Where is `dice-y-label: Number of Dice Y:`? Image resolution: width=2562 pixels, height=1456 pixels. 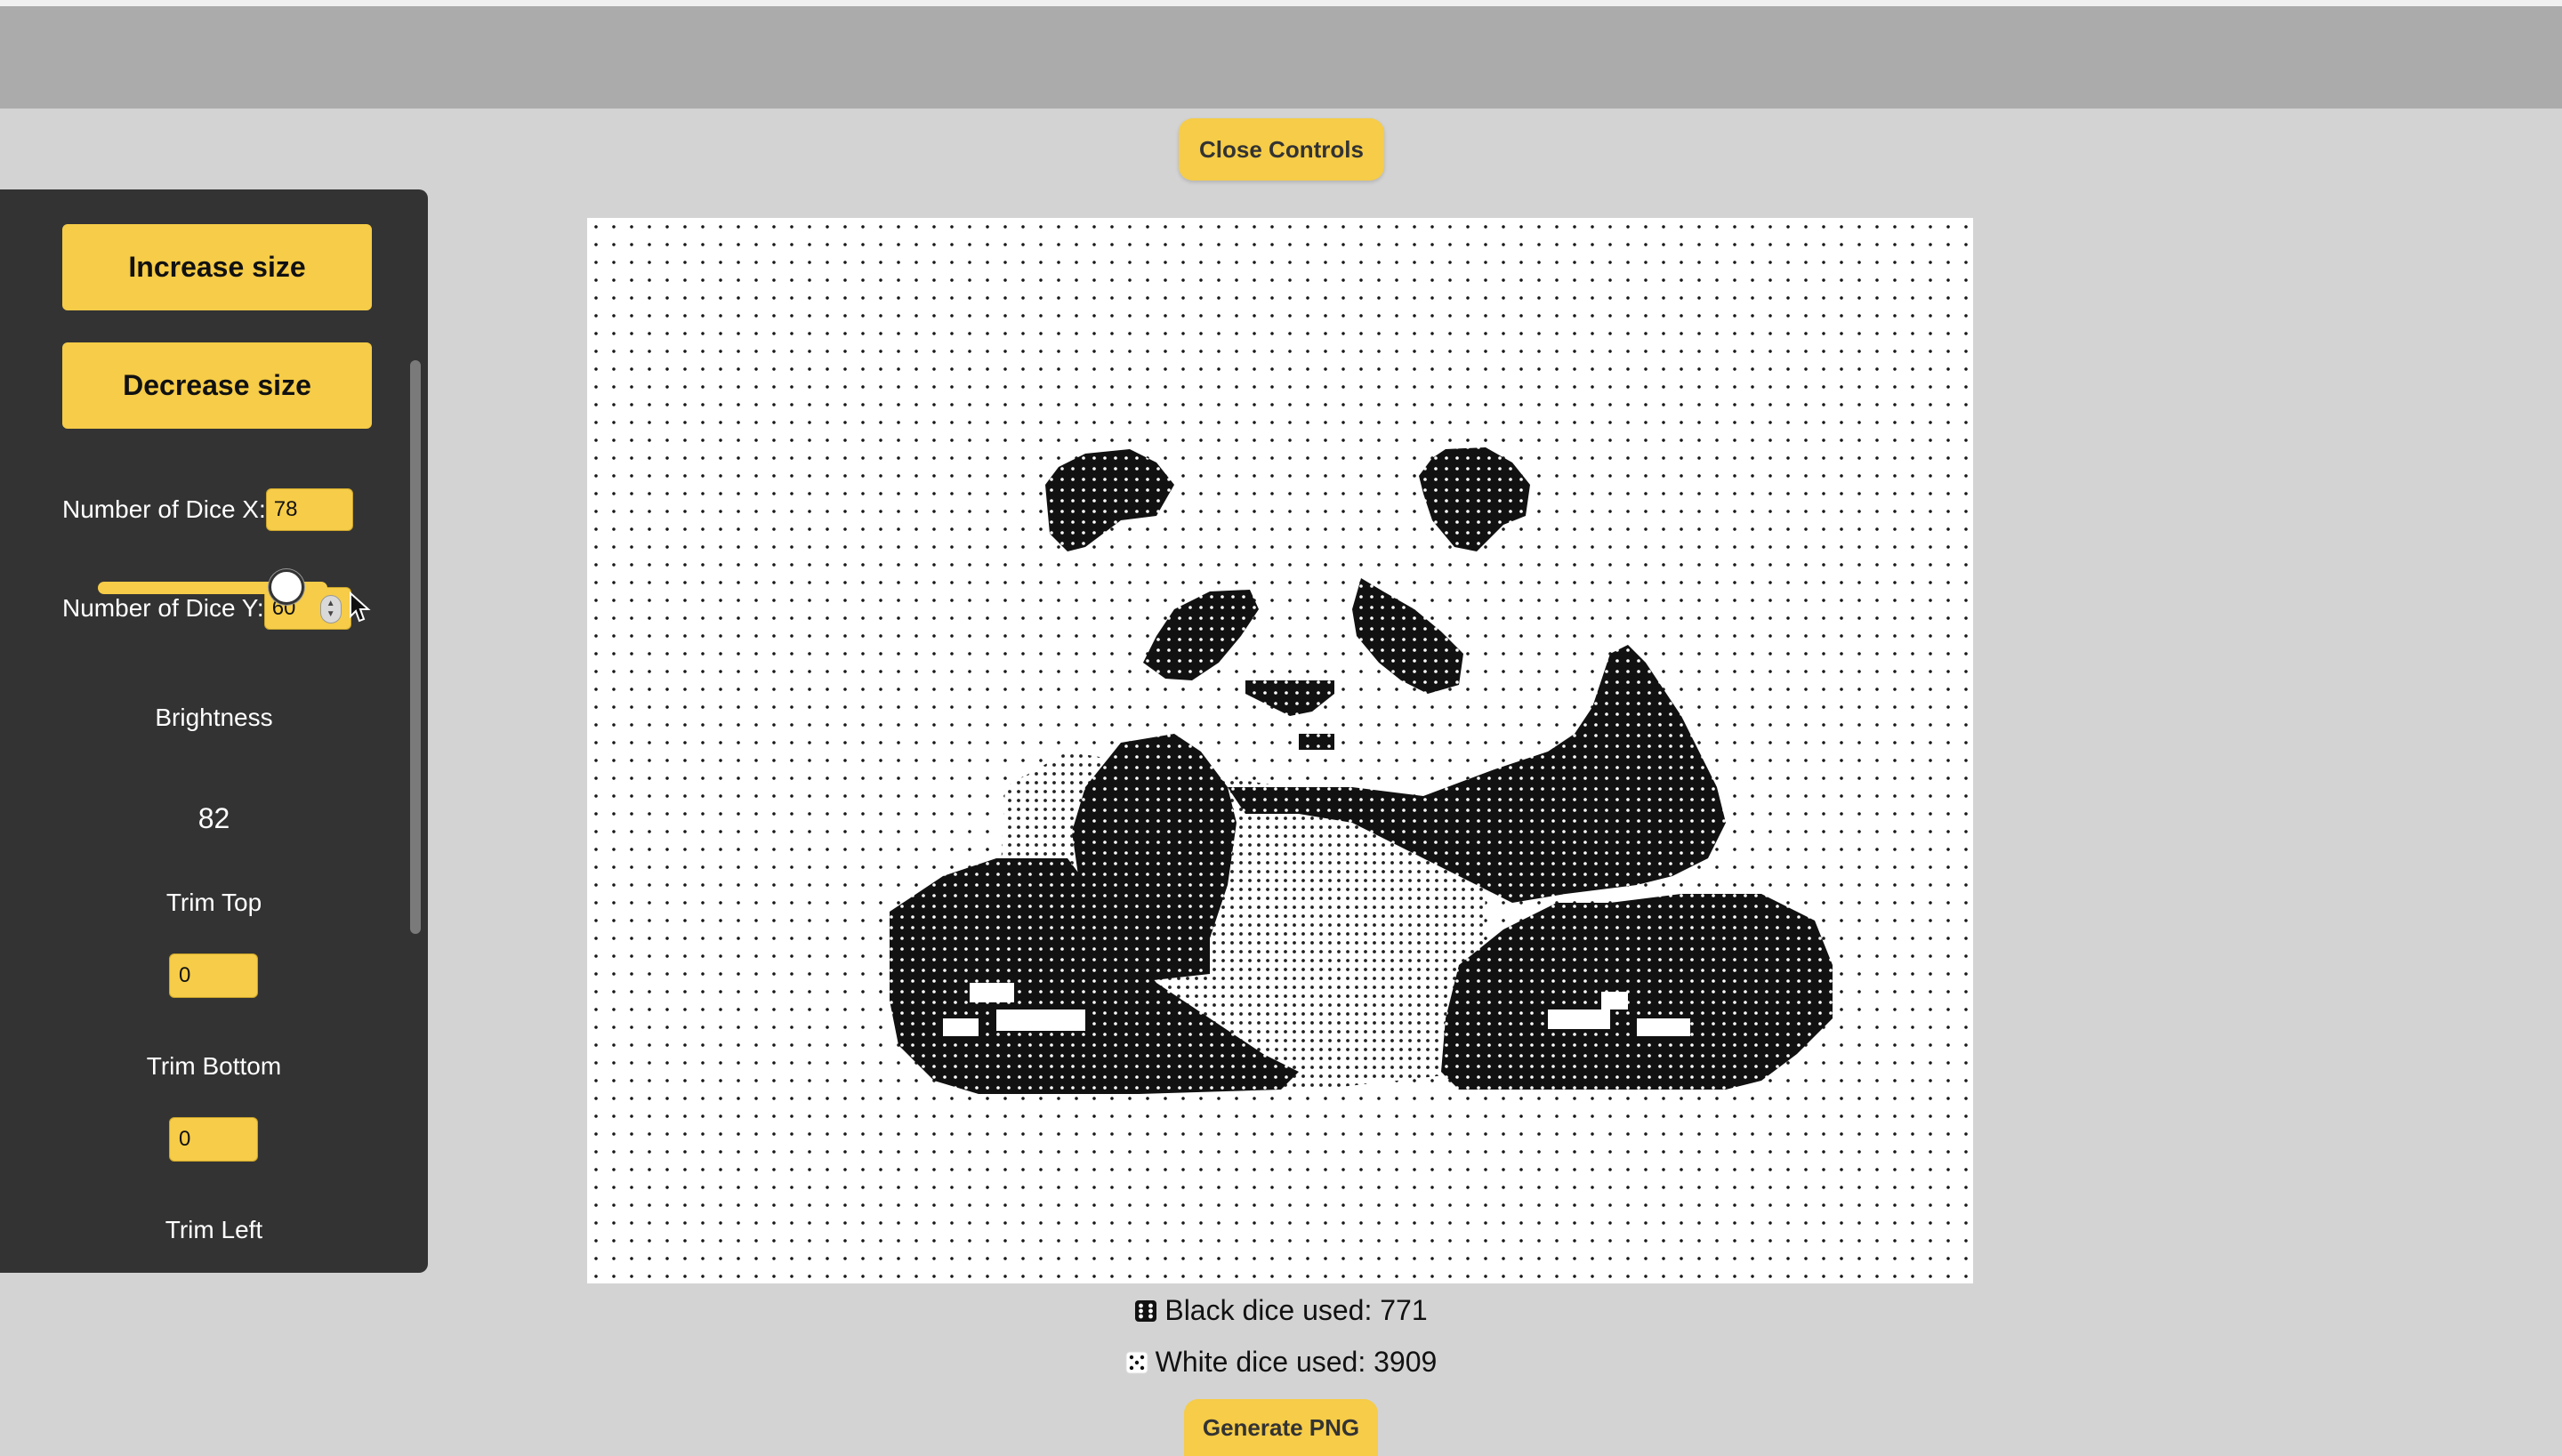
dice-y-label: Number of Dice Y: is located at coordinates (163, 608).